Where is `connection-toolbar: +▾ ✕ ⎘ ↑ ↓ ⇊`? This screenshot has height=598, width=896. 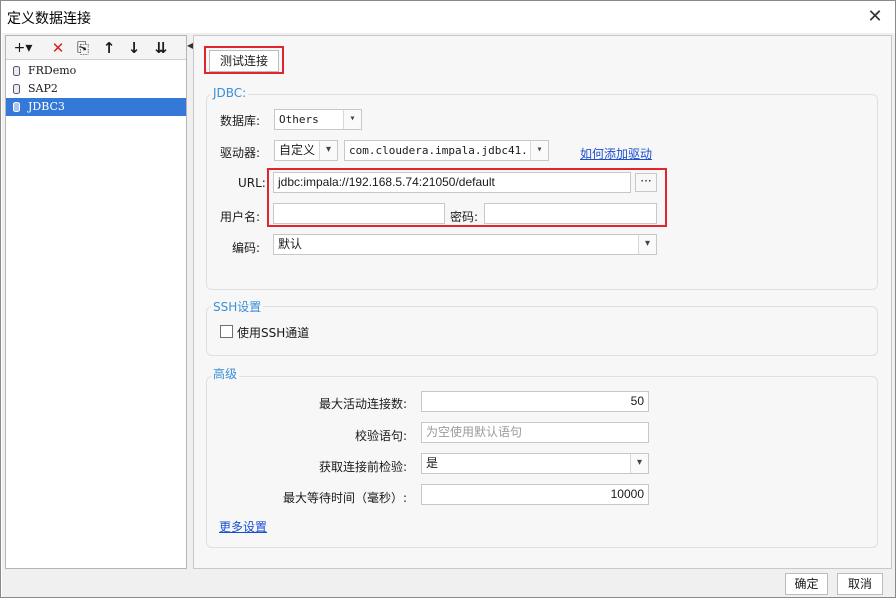
connection-toolbar: +▾ ✕ ⎘ ↑ ↓ ⇊ is located at coordinates (96, 48).